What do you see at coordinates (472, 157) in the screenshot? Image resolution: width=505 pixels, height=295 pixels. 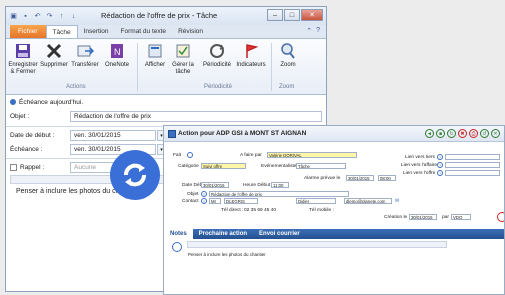 I see `lien-tiers-input` at bounding box center [472, 157].